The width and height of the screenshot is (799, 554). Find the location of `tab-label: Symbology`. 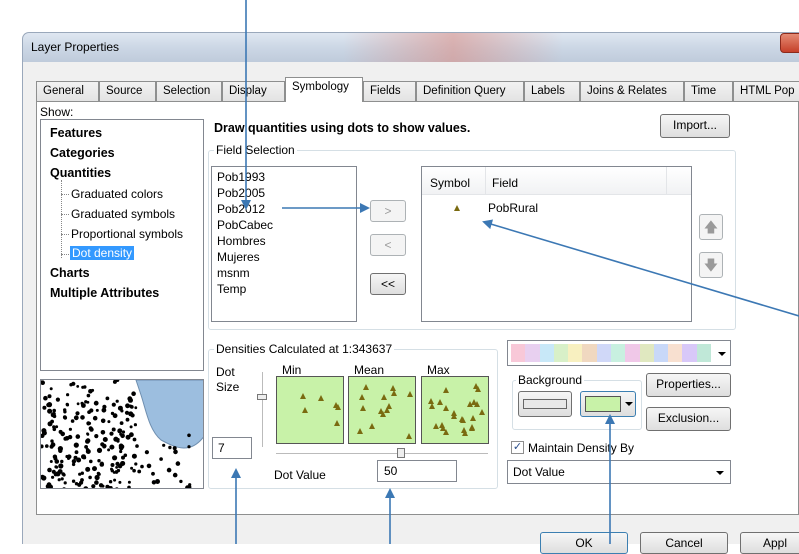

tab-label: Symbology is located at coordinates (320, 87).